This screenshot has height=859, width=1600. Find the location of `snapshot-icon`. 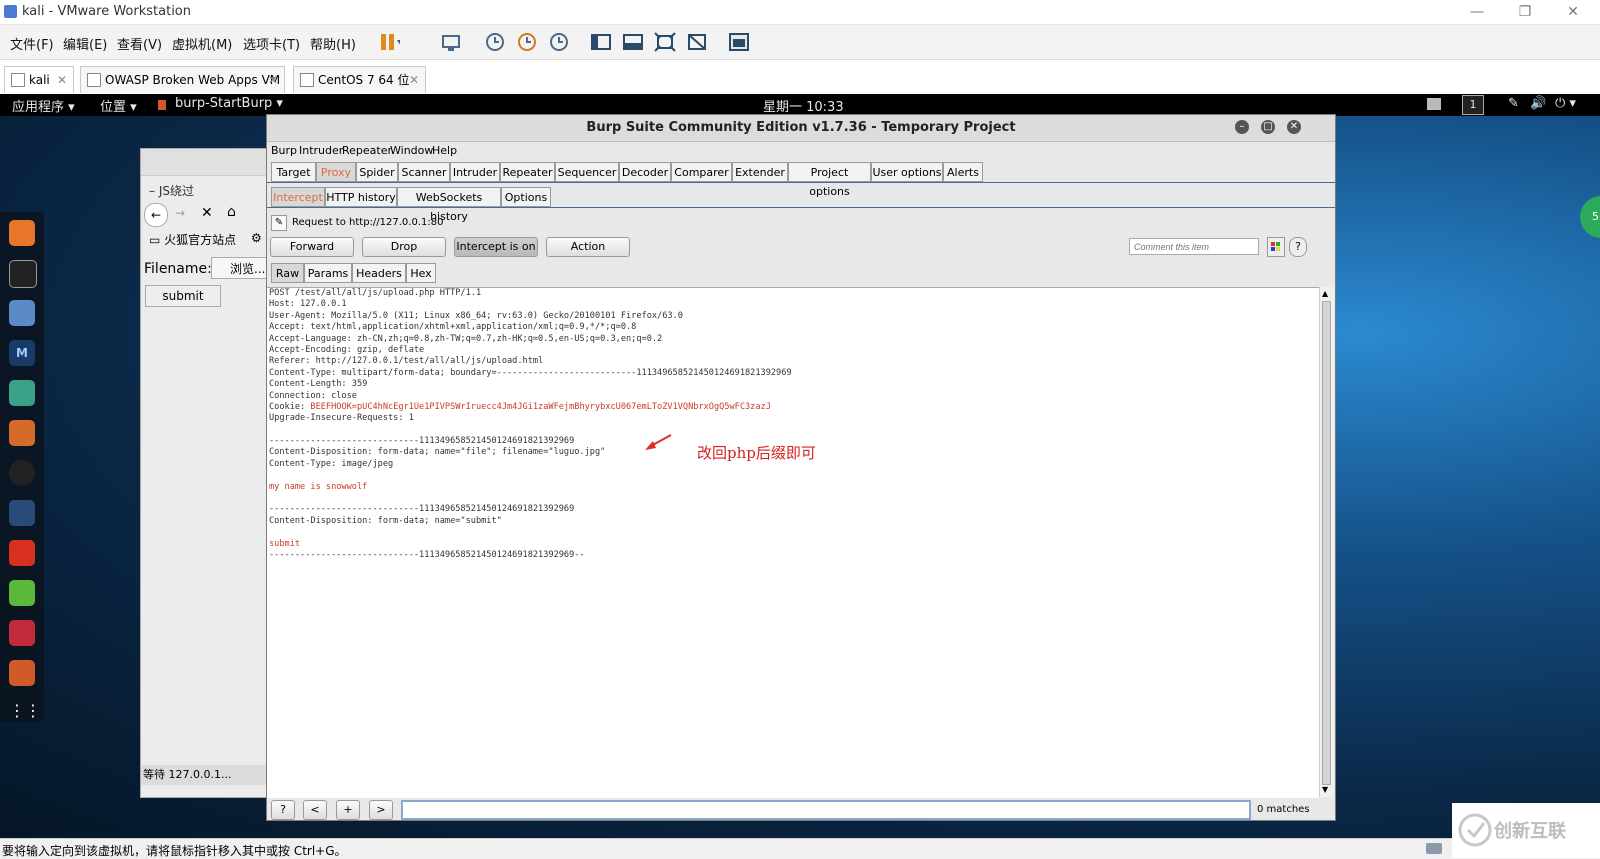

snapshot-icon is located at coordinates (495, 42).